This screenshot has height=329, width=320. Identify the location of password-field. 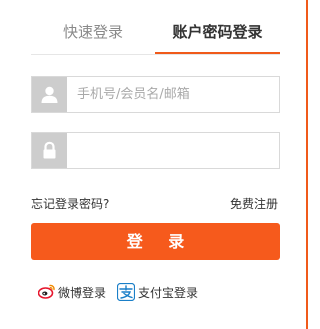
(155, 150).